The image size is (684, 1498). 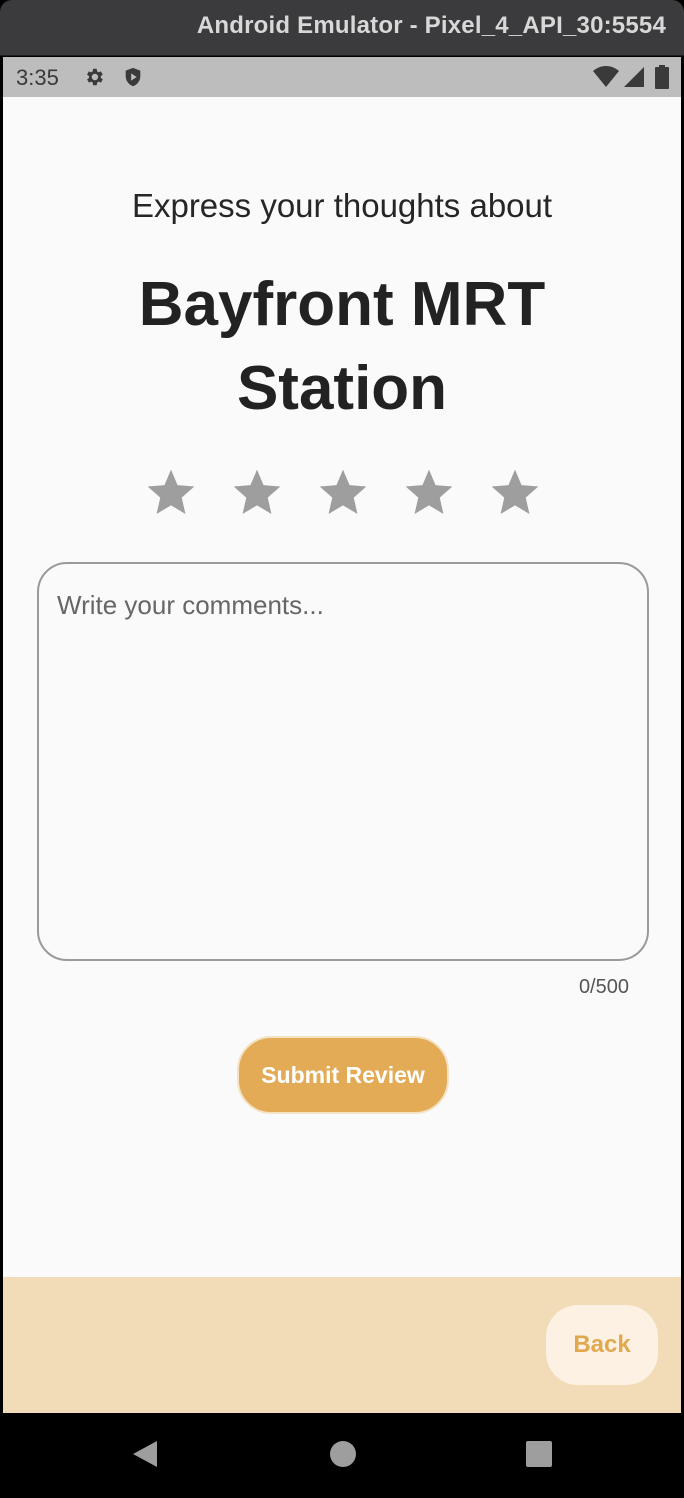 I want to click on star-4-icon, so click(x=429, y=493).